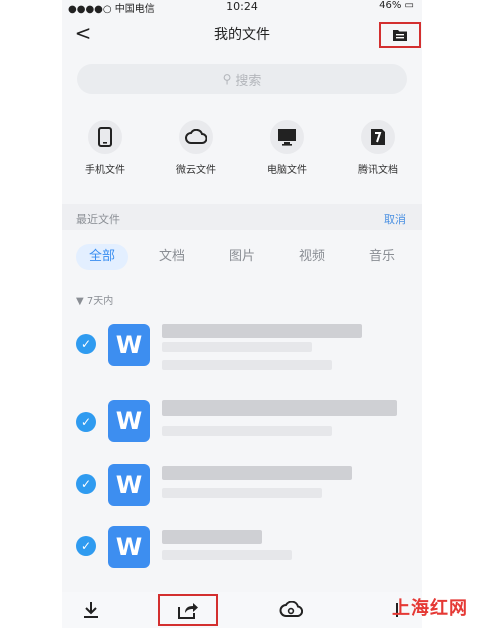 The height and width of the screenshot is (628, 495). I want to click on entry-tencent-docs: 腾讯文档, so click(378, 150).